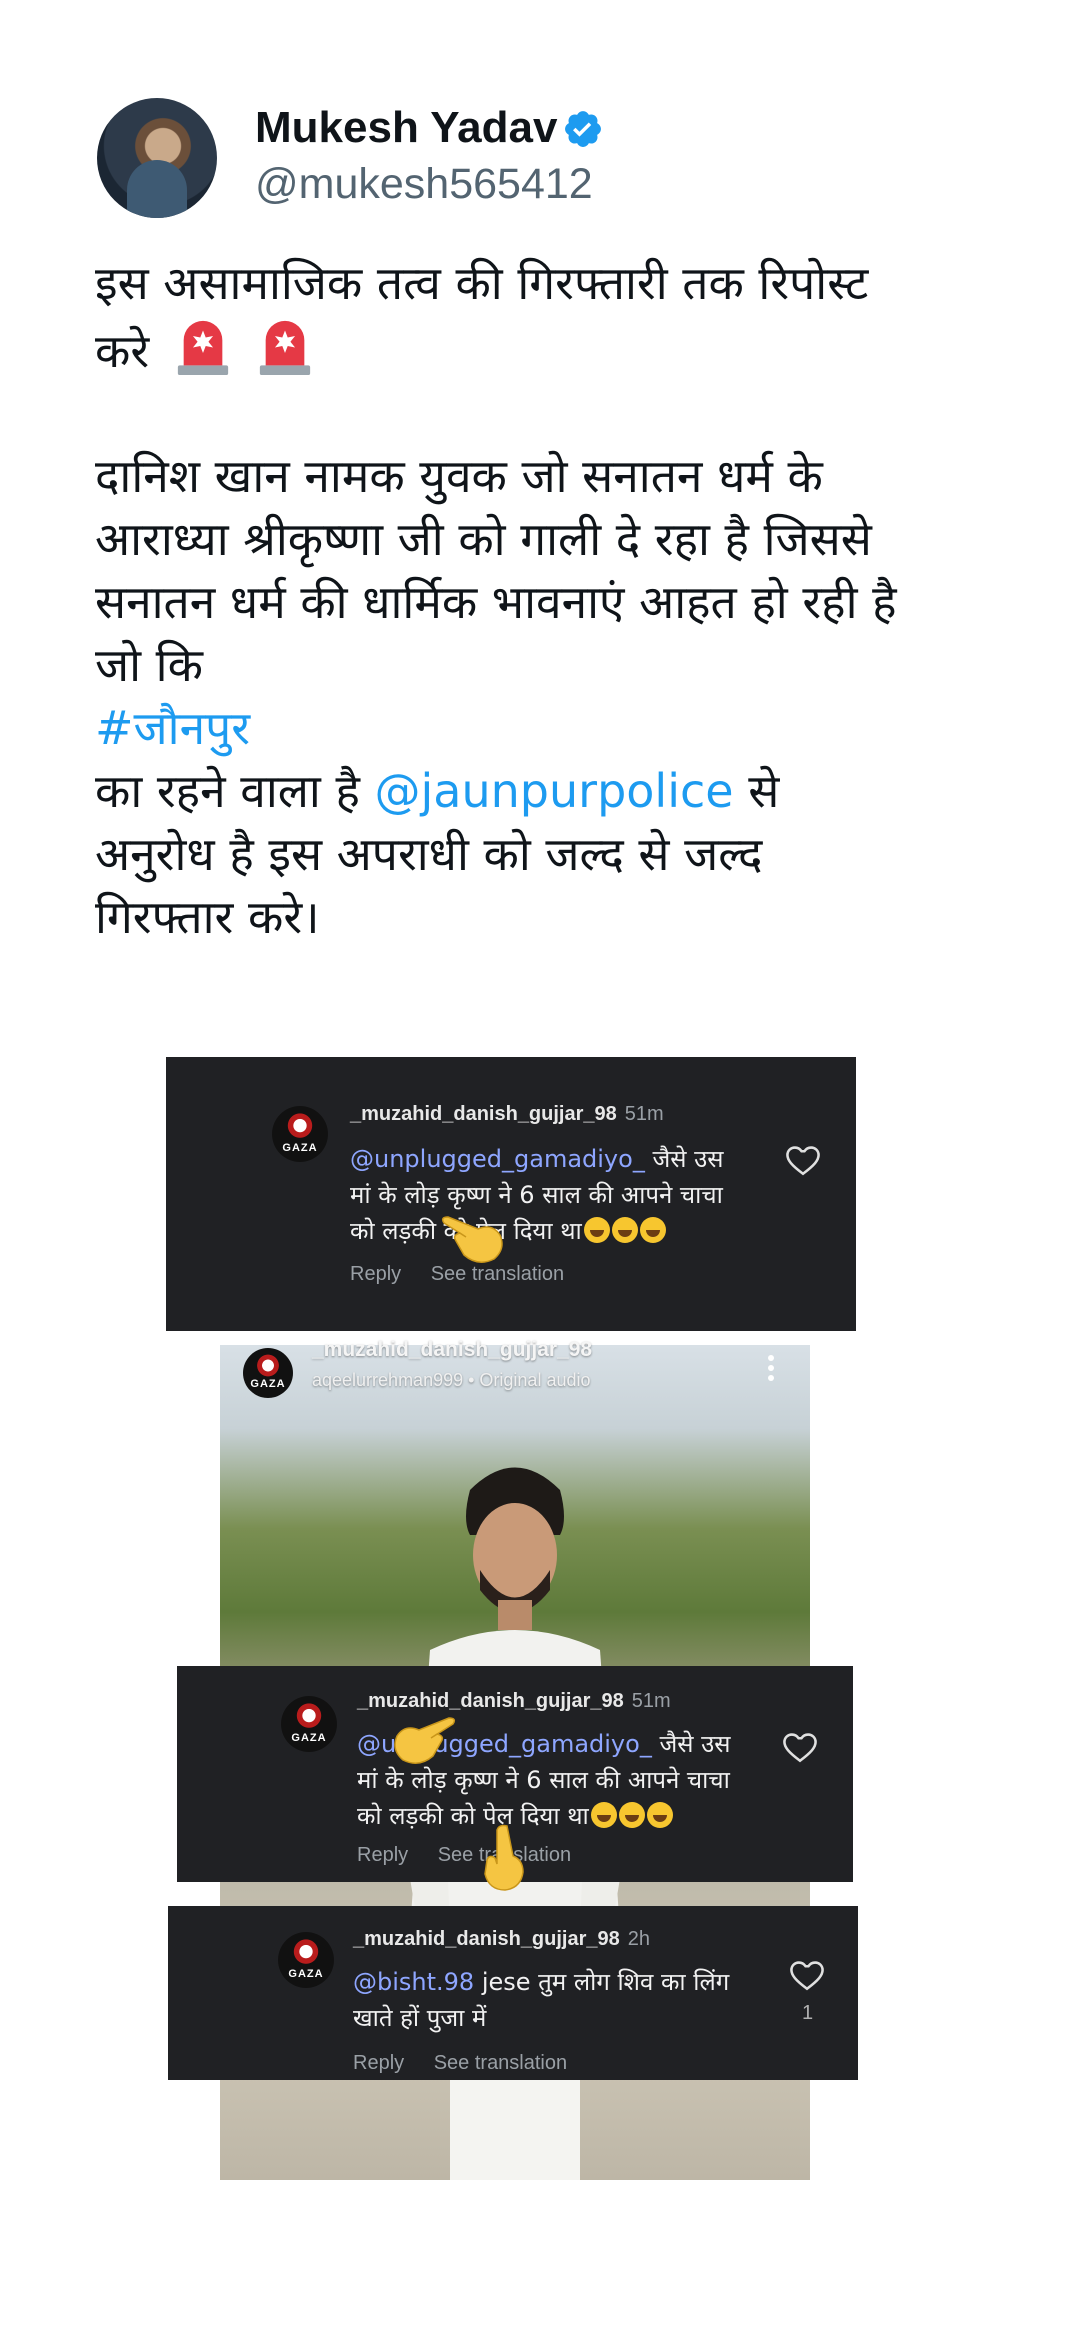 The width and height of the screenshot is (1080, 2328). What do you see at coordinates (452, 1350) in the screenshot?
I see `reel-username: _muzahid_danish_gujjar_98` at bounding box center [452, 1350].